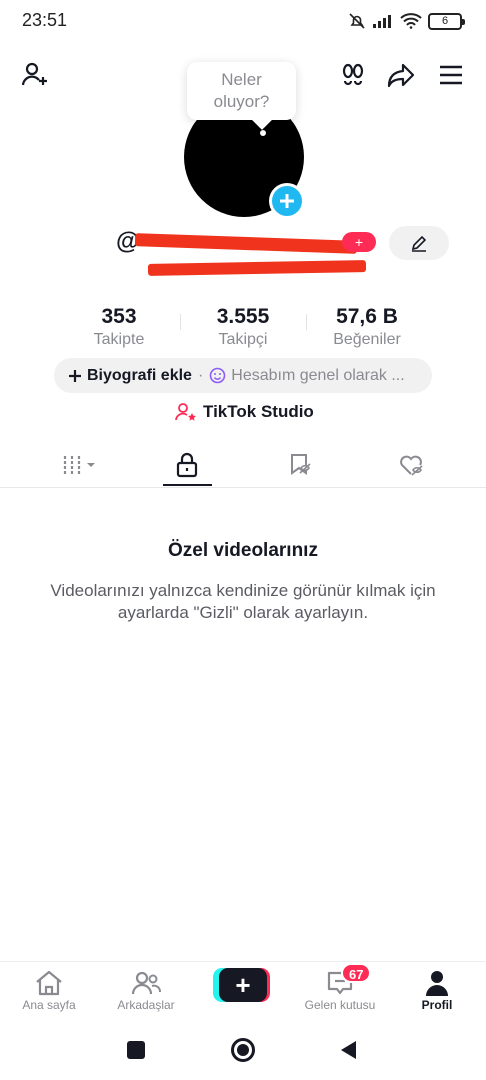 This screenshot has height=1080, width=486. I want to click on stat-following: 353 Takipte, so click(119, 327).